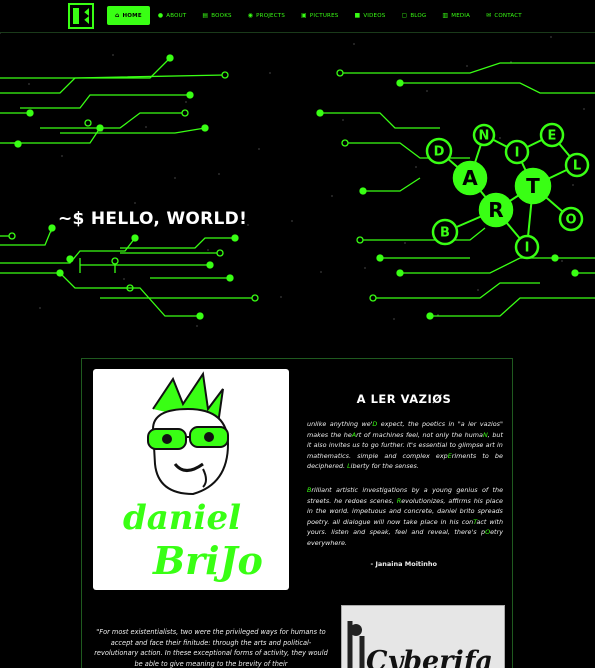 This screenshot has height=668, width=595. I want to click on poster-title: Cyberifa, so click(429, 657).